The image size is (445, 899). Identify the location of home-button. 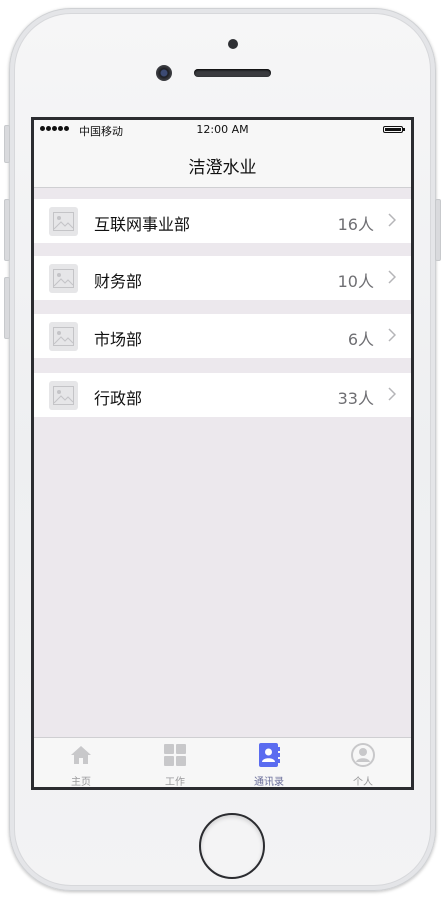
(232, 846).